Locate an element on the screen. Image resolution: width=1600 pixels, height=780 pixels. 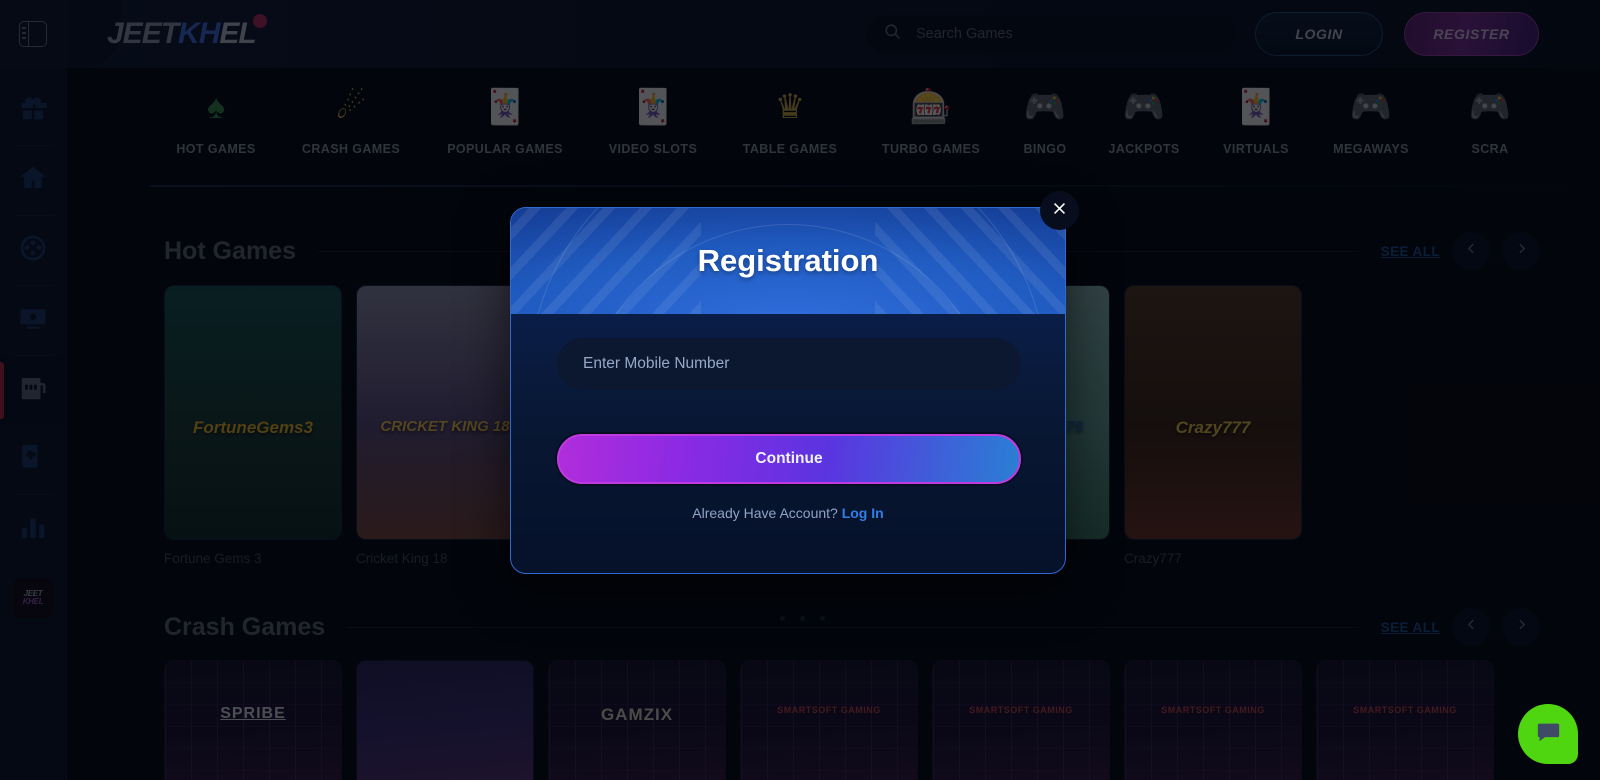
modal-footer: Already Have Account? Log In is located at coordinates (788, 513).